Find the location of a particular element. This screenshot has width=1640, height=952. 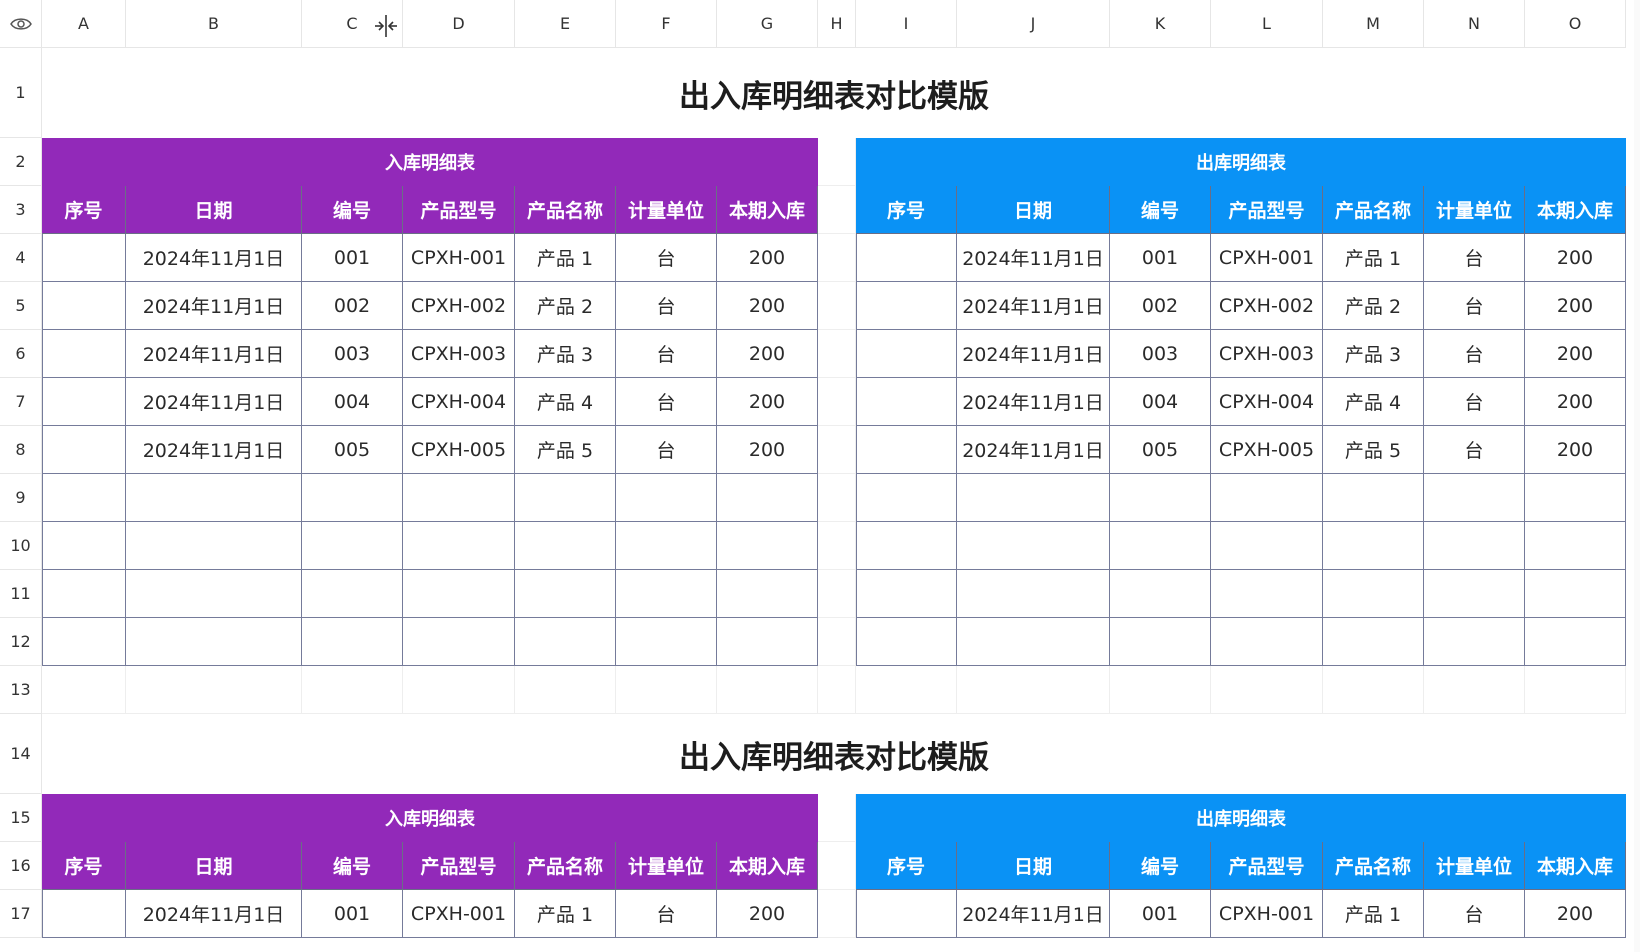

in-cell-code: 005 is located at coordinates (352, 450).